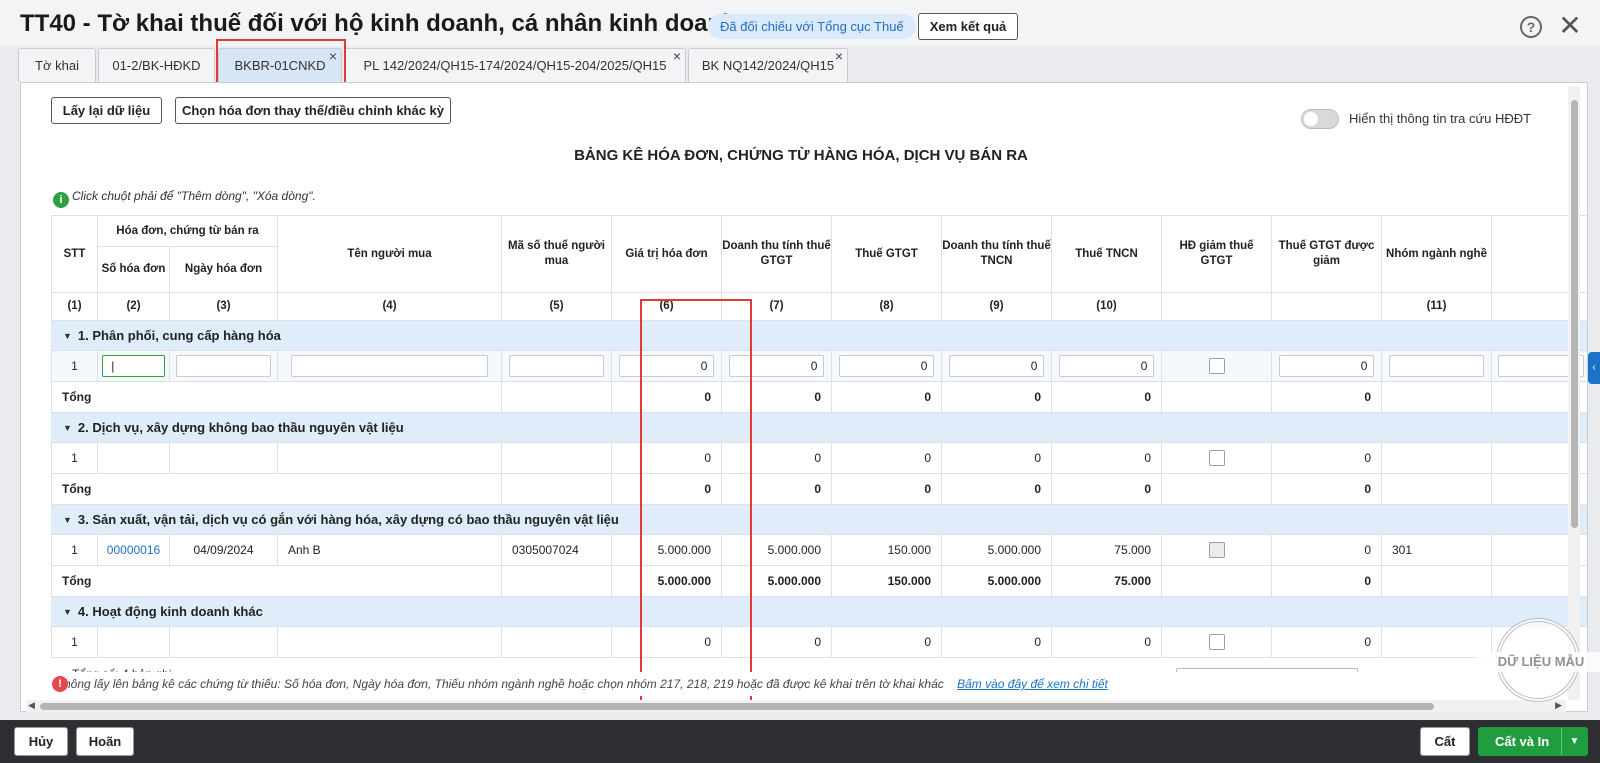 The height and width of the screenshot is (763, 1600). What do you see at coordinates (819, 336) in the screenshot?
I see `group-row: ▼ 1. Phân phối, cung cấp hàng hóa` at bounding box center [819, 336].